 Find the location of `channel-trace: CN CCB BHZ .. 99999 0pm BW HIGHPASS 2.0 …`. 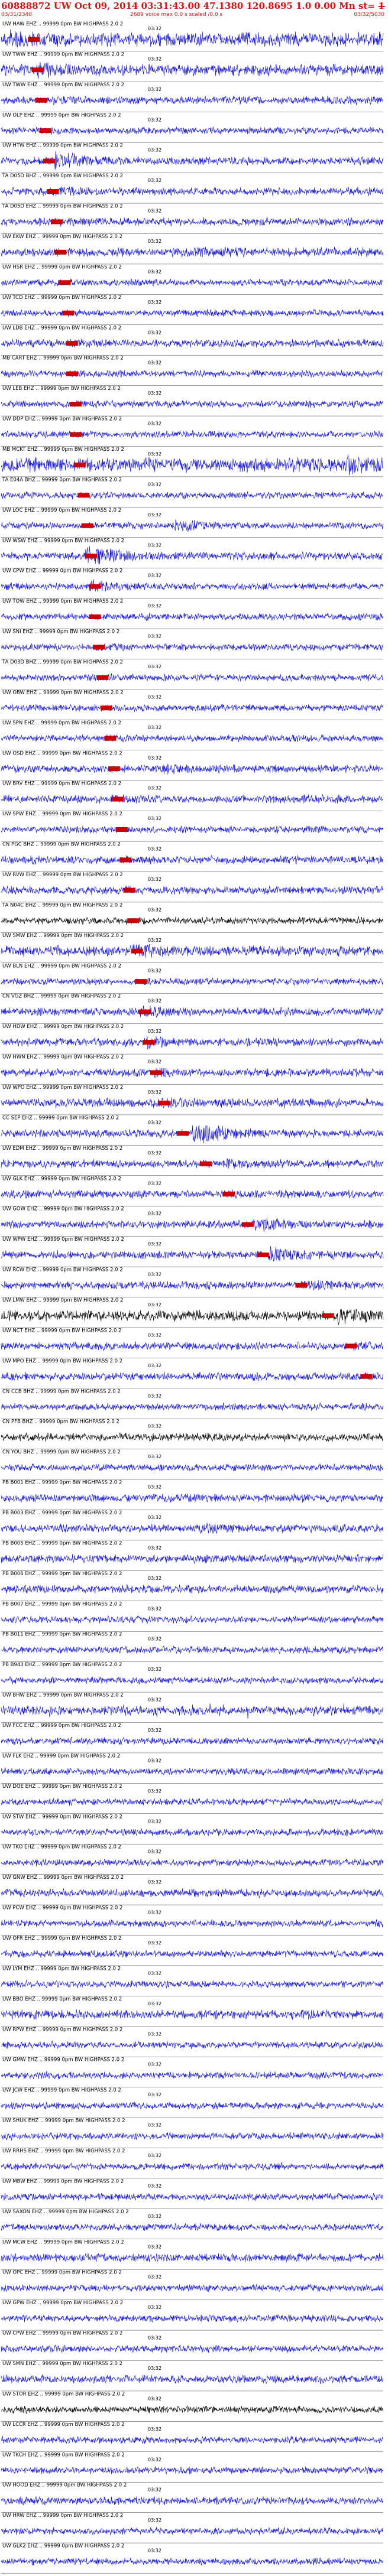

channel-trace: CN CCB BHZ .. 99999 0pm BW HIGHPASS 2.0 … is located at coordinates (192, 1403).